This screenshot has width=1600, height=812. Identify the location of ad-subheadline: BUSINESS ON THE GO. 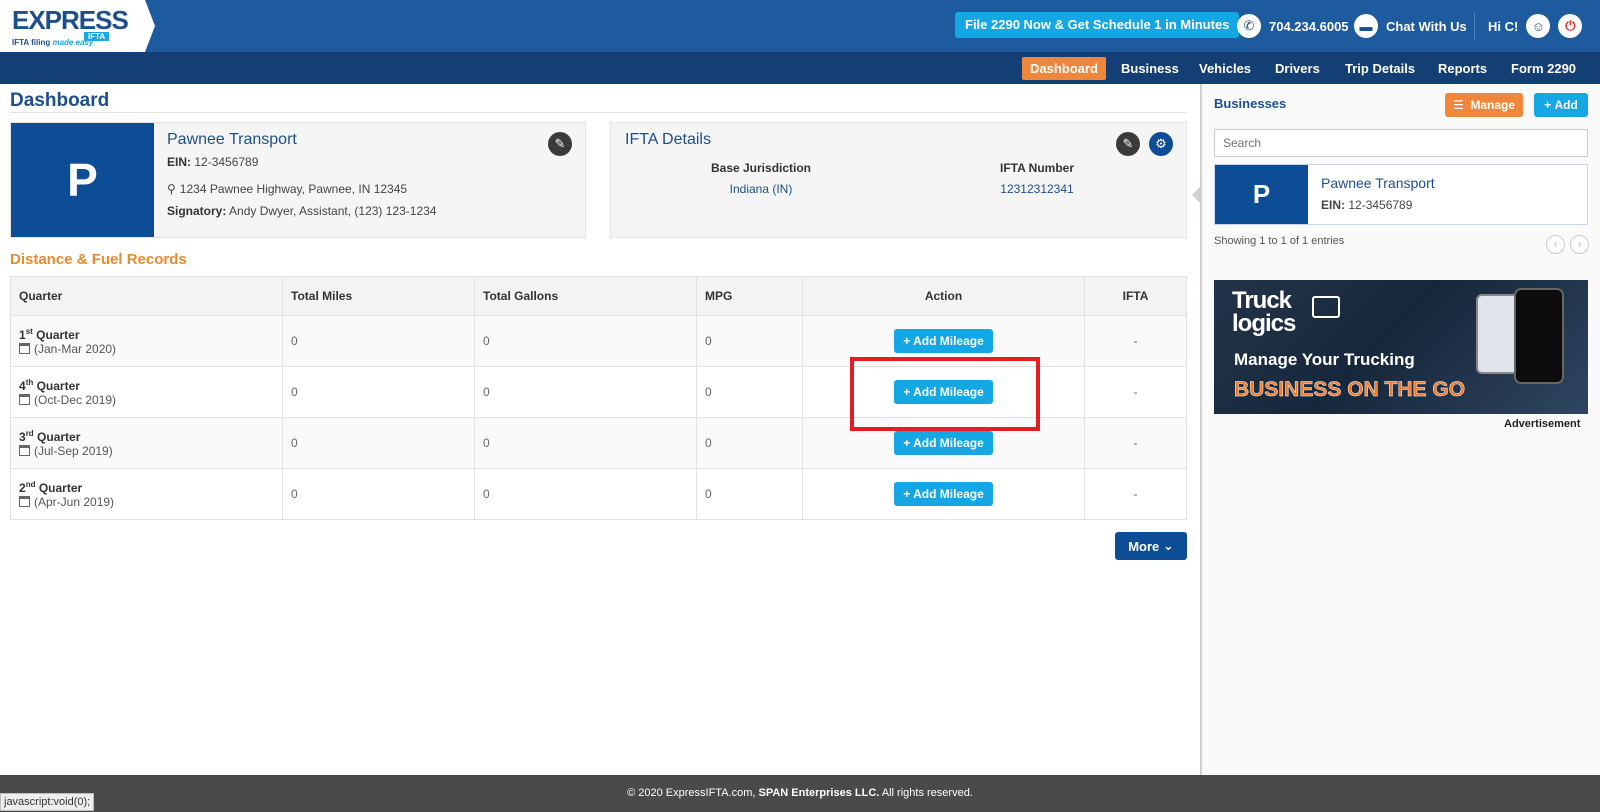
(1350, 390).